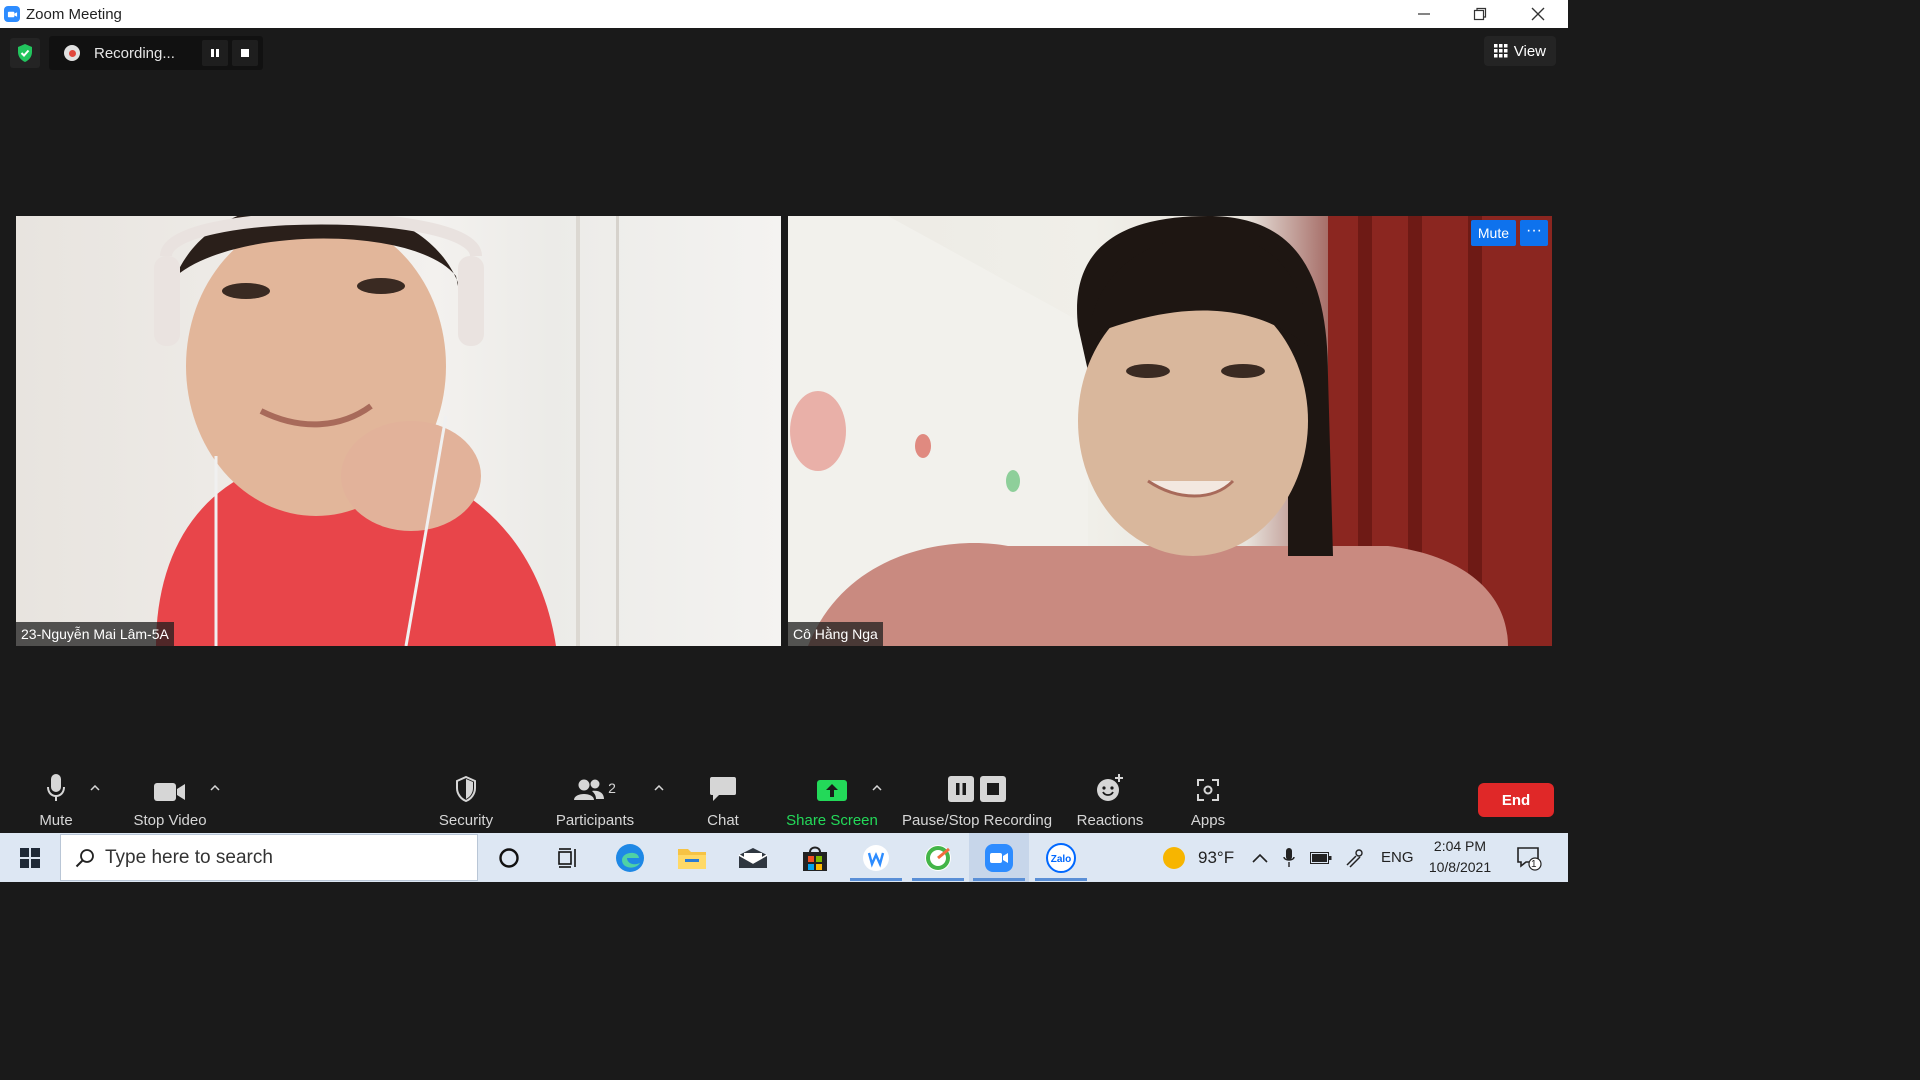  What do you see at coordinates (1460, 846) in the screenshot?
I see `clock-time: 2:04 PM` at bounding box center [1460, 846].